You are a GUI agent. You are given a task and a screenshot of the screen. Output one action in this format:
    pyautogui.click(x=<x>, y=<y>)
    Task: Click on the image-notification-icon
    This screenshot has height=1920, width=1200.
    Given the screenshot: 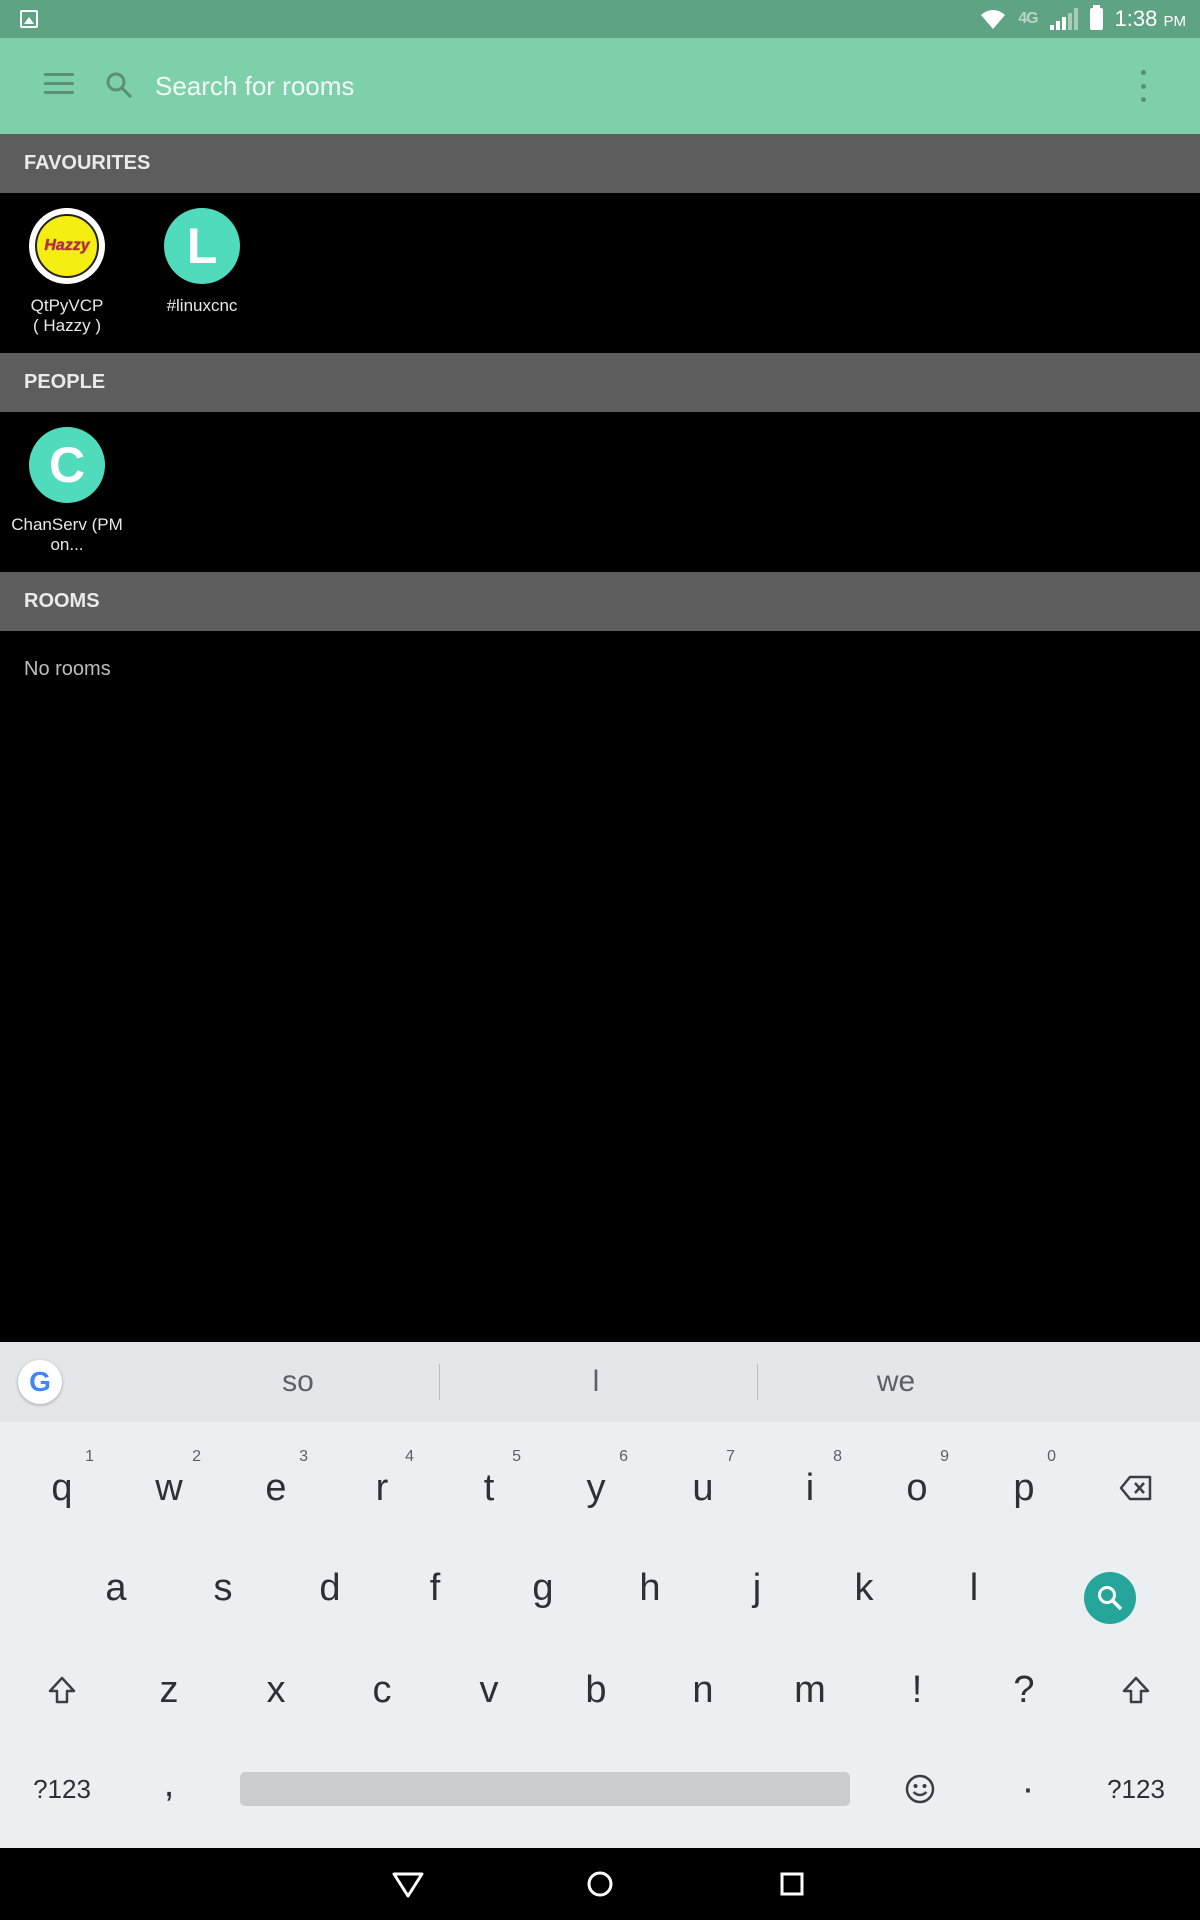 What is the action you would take?
    pyautogui.click(x=29, y=19)
    